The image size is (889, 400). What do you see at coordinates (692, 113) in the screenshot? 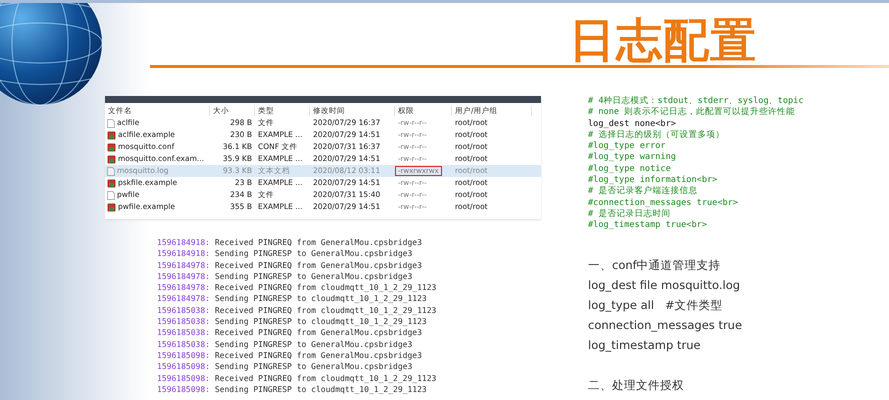
I see `code-comment: # none 则表示不记日志，此配置可以提升些许性能` at bounding box center [692, 113].